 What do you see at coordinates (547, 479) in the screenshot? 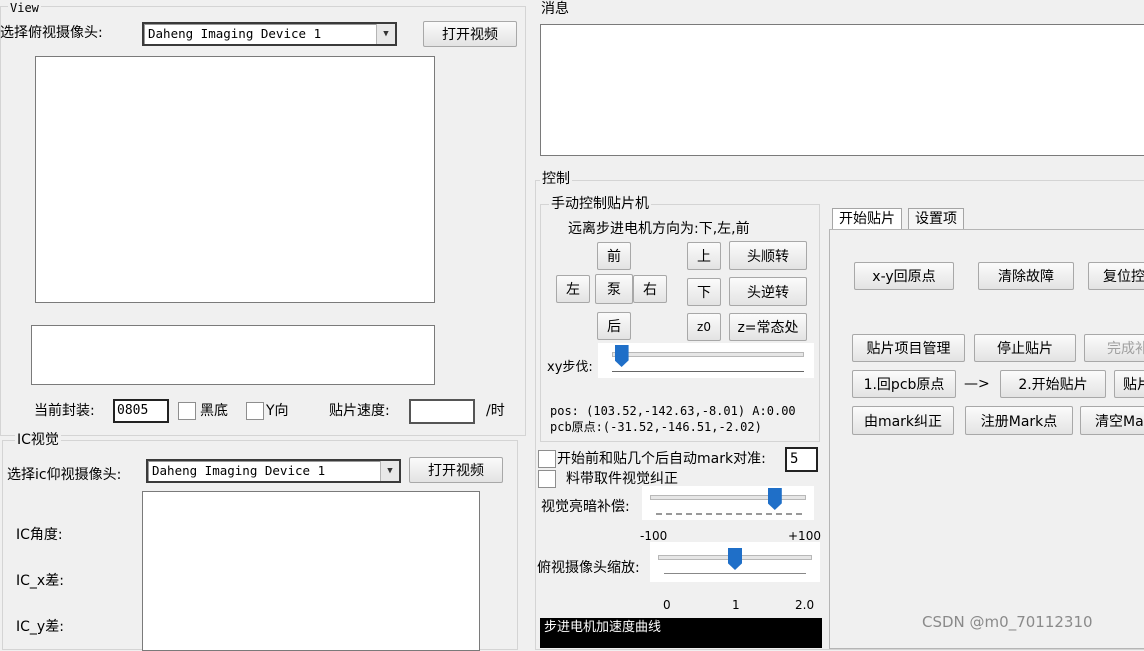
I see `feeder-correct-checkbox` at bounding box center [547, 479].